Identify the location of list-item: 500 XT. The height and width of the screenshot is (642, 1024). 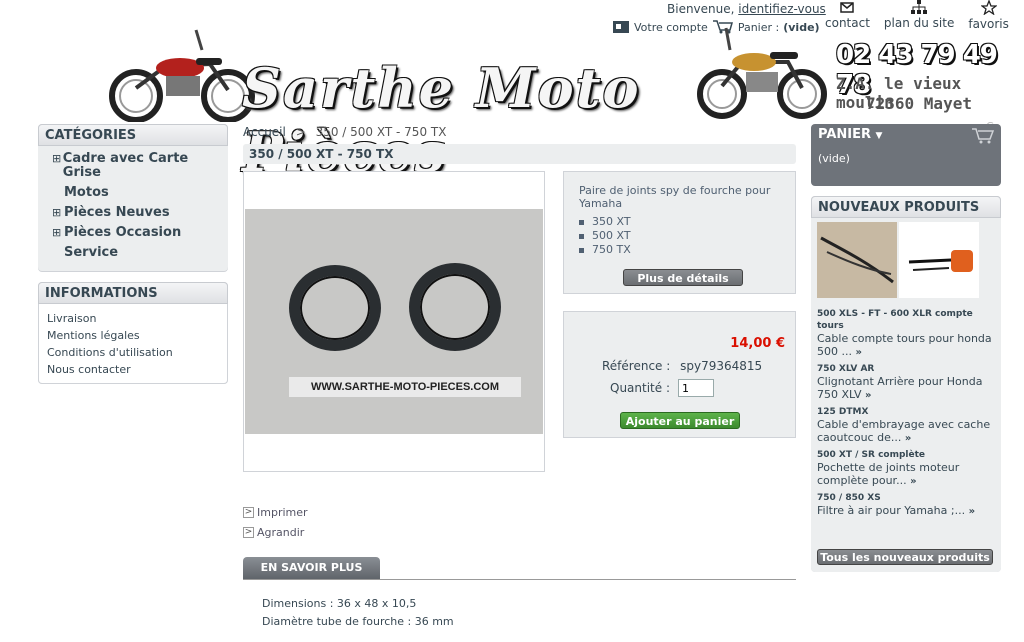
(679, 236).